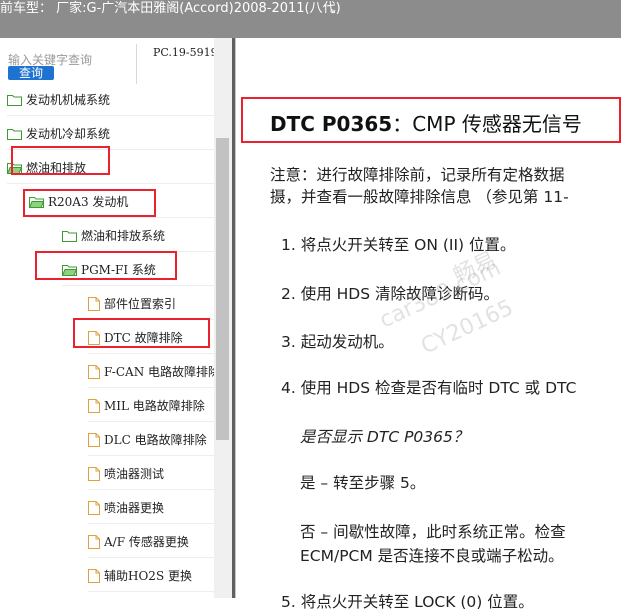 The width and height of the screenshot is (621, 612). I want to click on tree-item-engine-mechanical: 发动机机械系统, so click(110, 100).